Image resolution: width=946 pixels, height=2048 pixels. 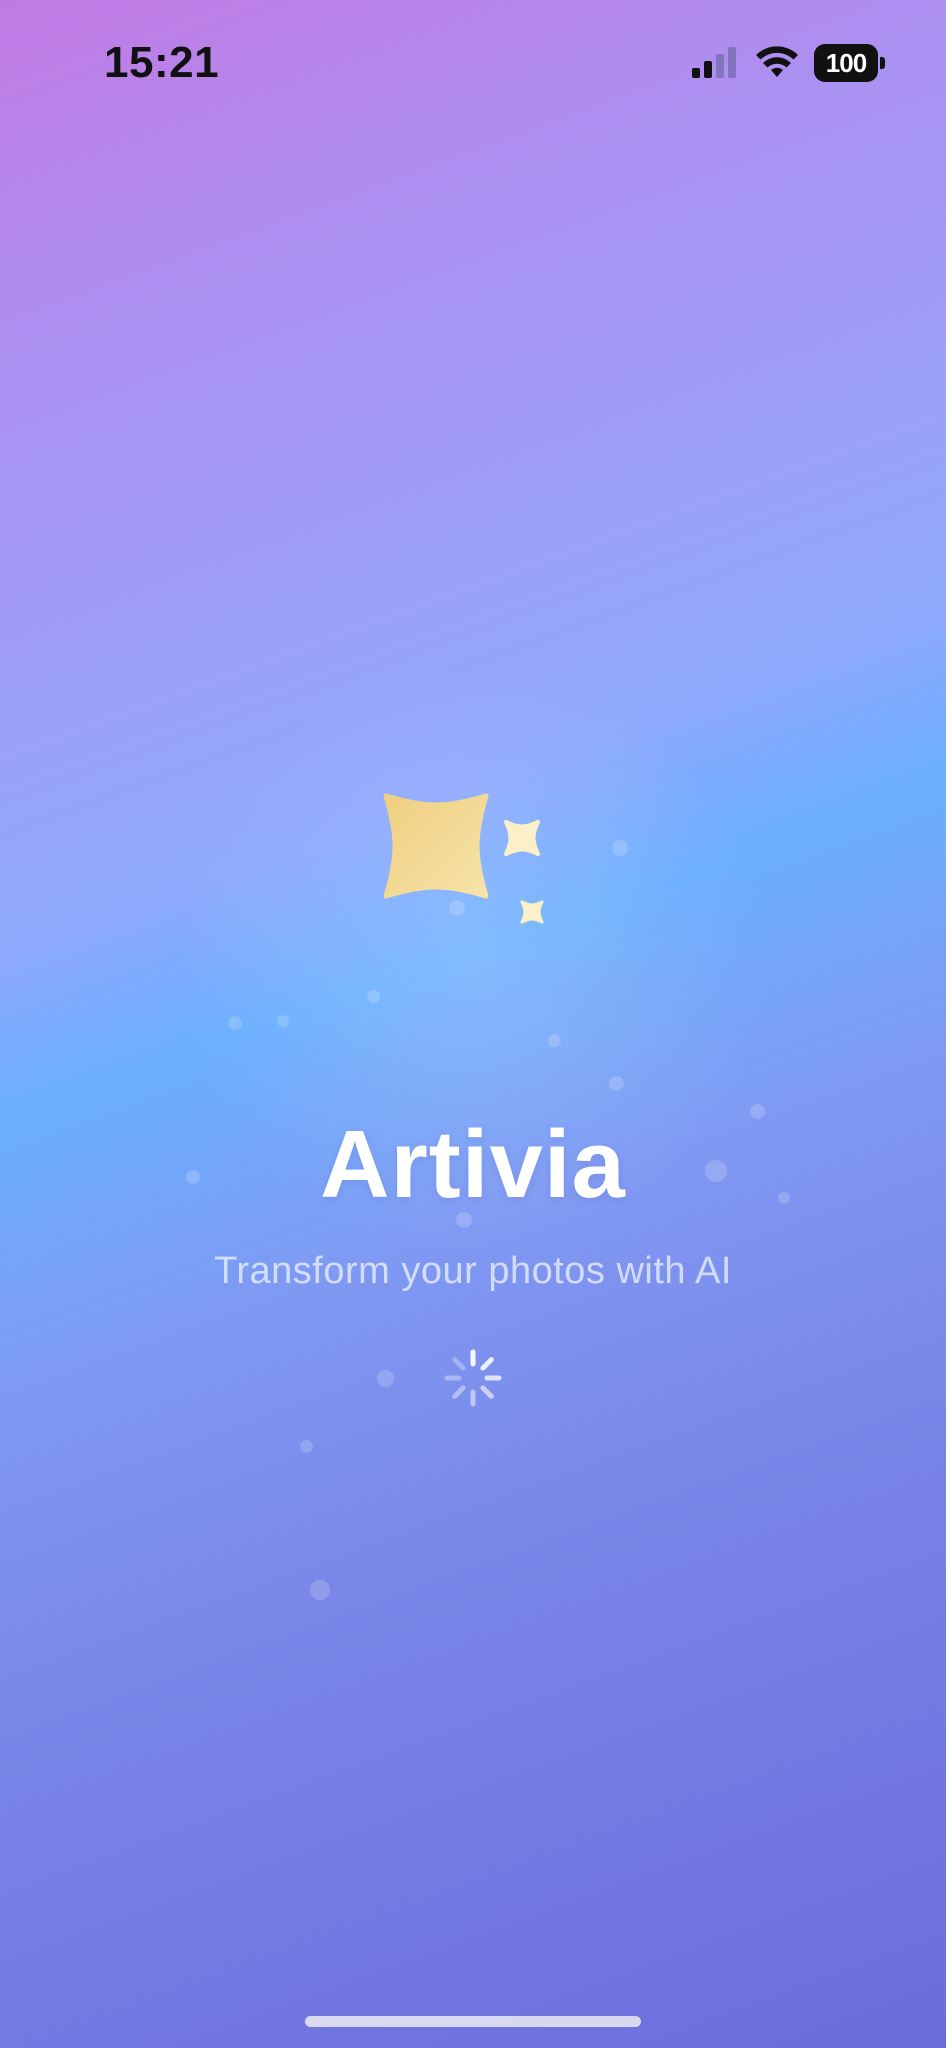 What do you see at coordinates (522, 838) in the screenshot?
I see `medium-sparkle-icon` at bounding box center [522, 838].